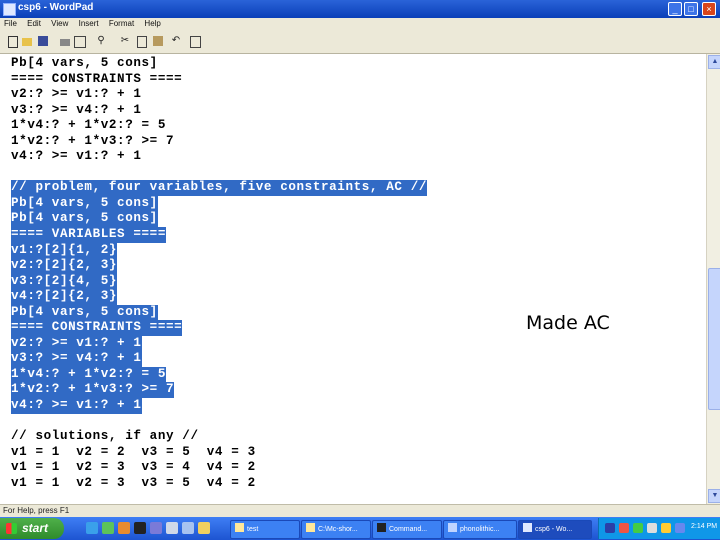 The width and height of the screenshot is (720, 540). I want to click on menu-view: View, so click(59, 23).